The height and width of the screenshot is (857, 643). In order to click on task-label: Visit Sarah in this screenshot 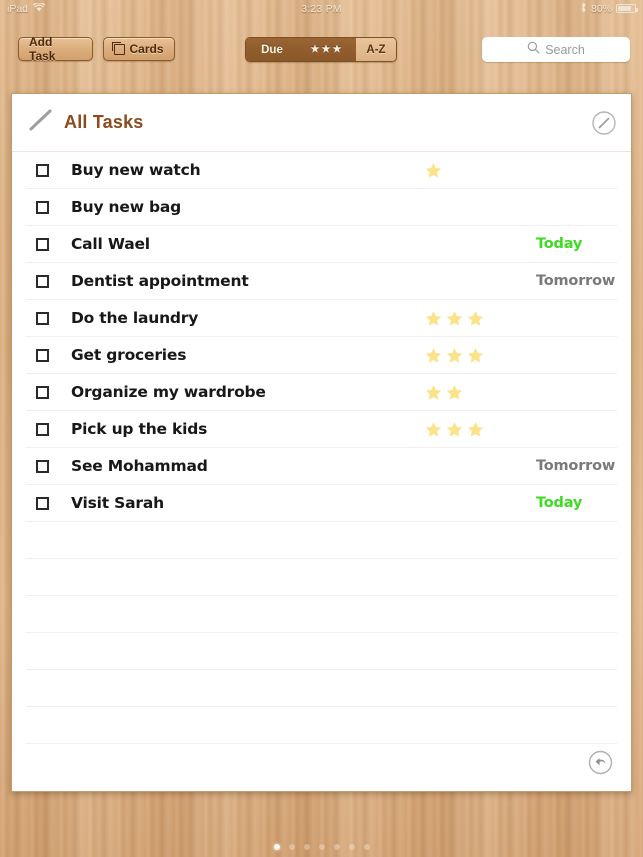, I will do `click(117, 503)`.